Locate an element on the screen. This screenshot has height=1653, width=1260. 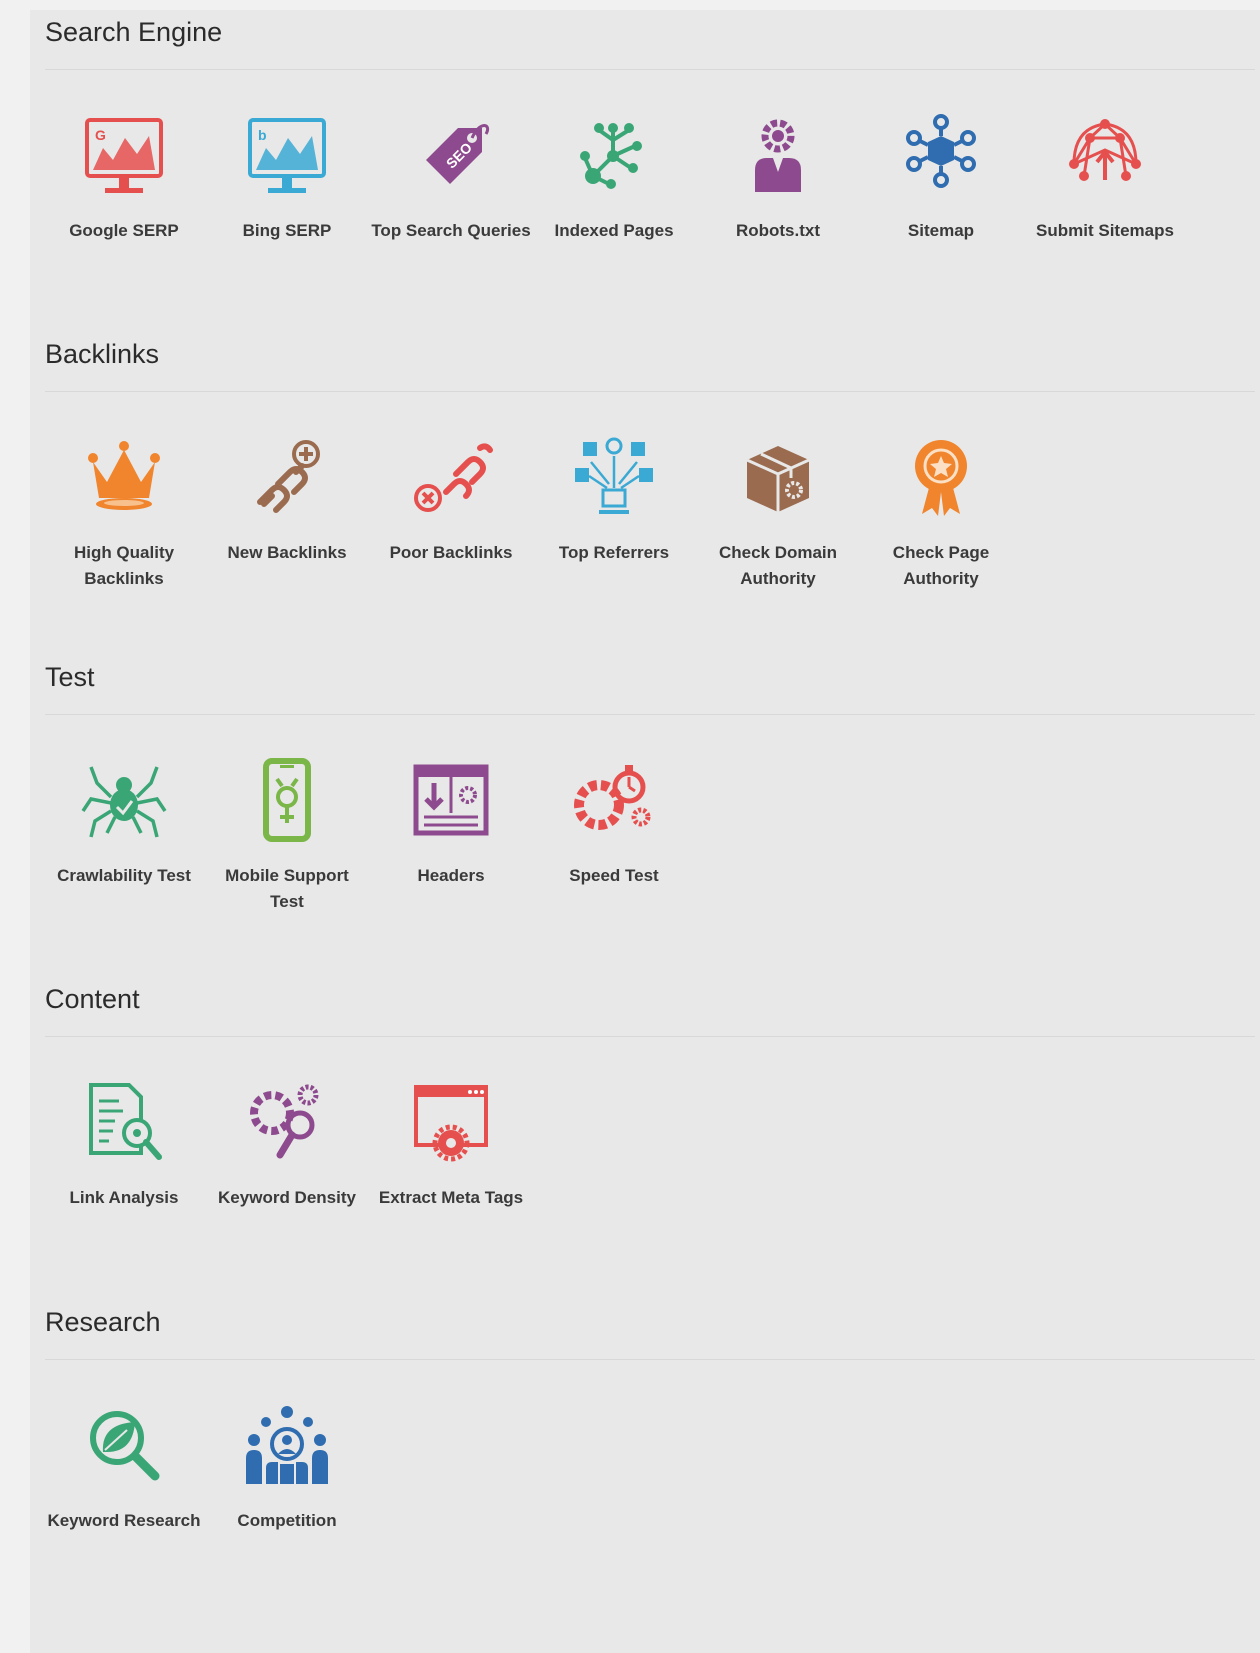
tool-headers: Headers is located at coordinates (451, 822).